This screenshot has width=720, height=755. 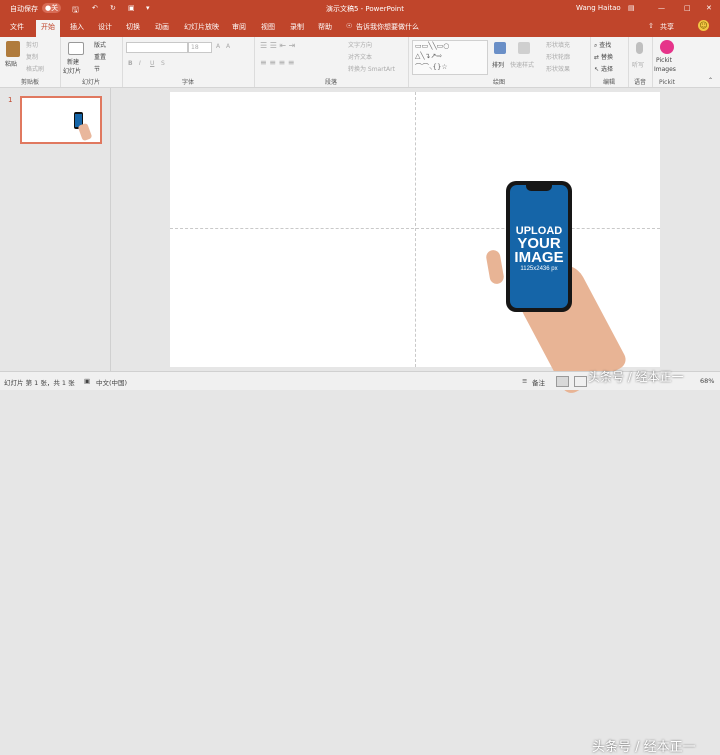 I want to click on find-button: ⌕ 查找, so click(x=602, y=45).